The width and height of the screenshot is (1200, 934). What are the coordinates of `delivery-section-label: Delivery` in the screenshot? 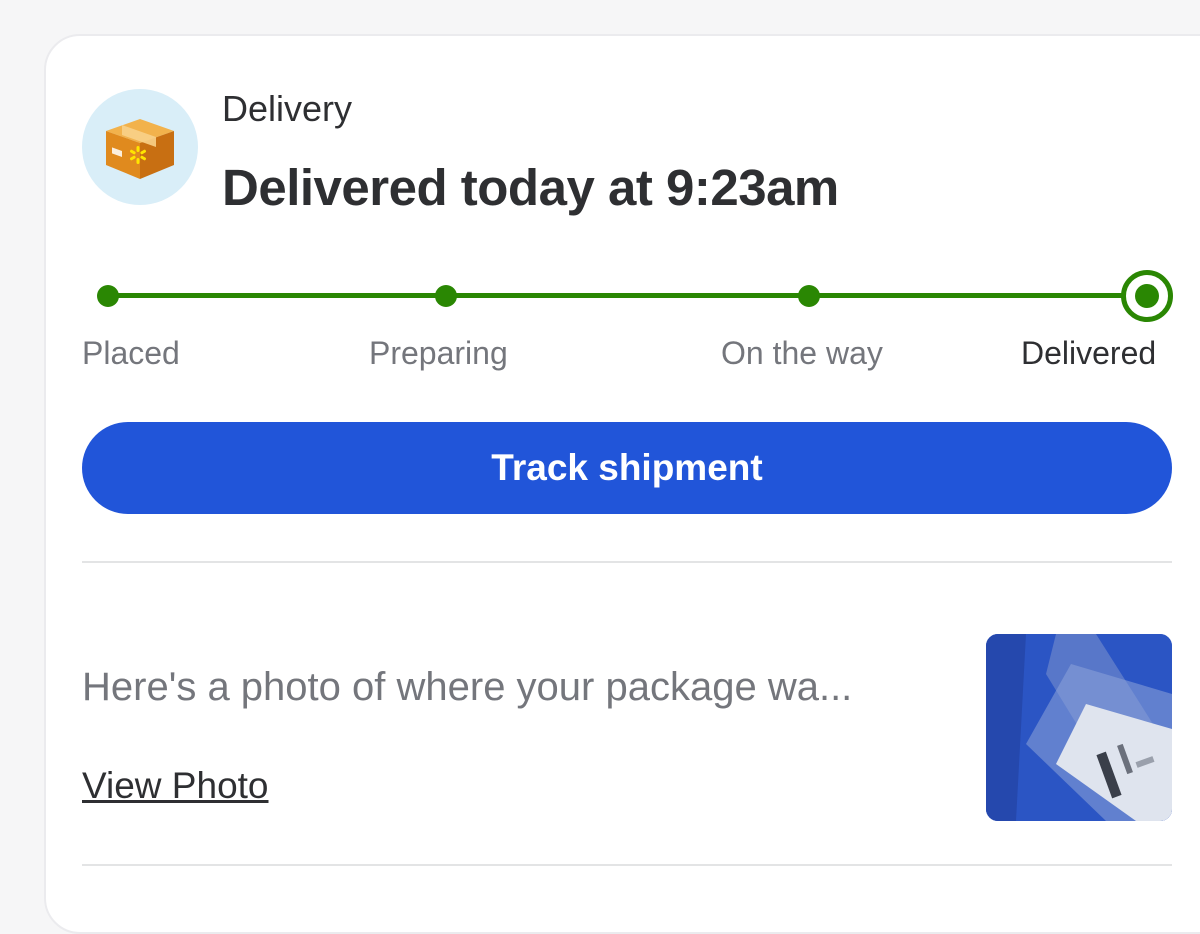 It's located at (287, 108).